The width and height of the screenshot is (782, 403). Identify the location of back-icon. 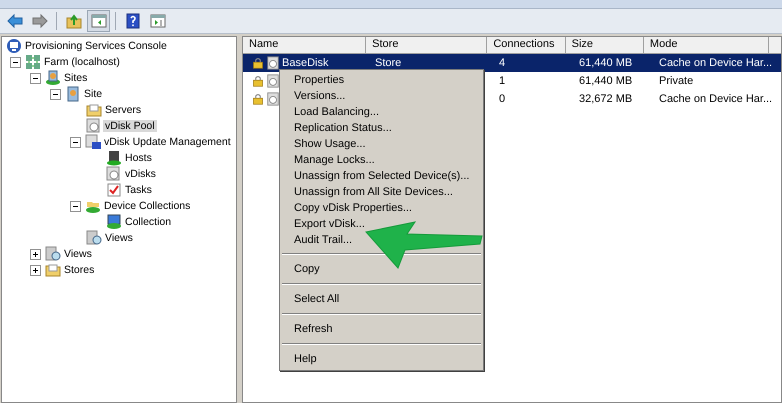
(14, 21).